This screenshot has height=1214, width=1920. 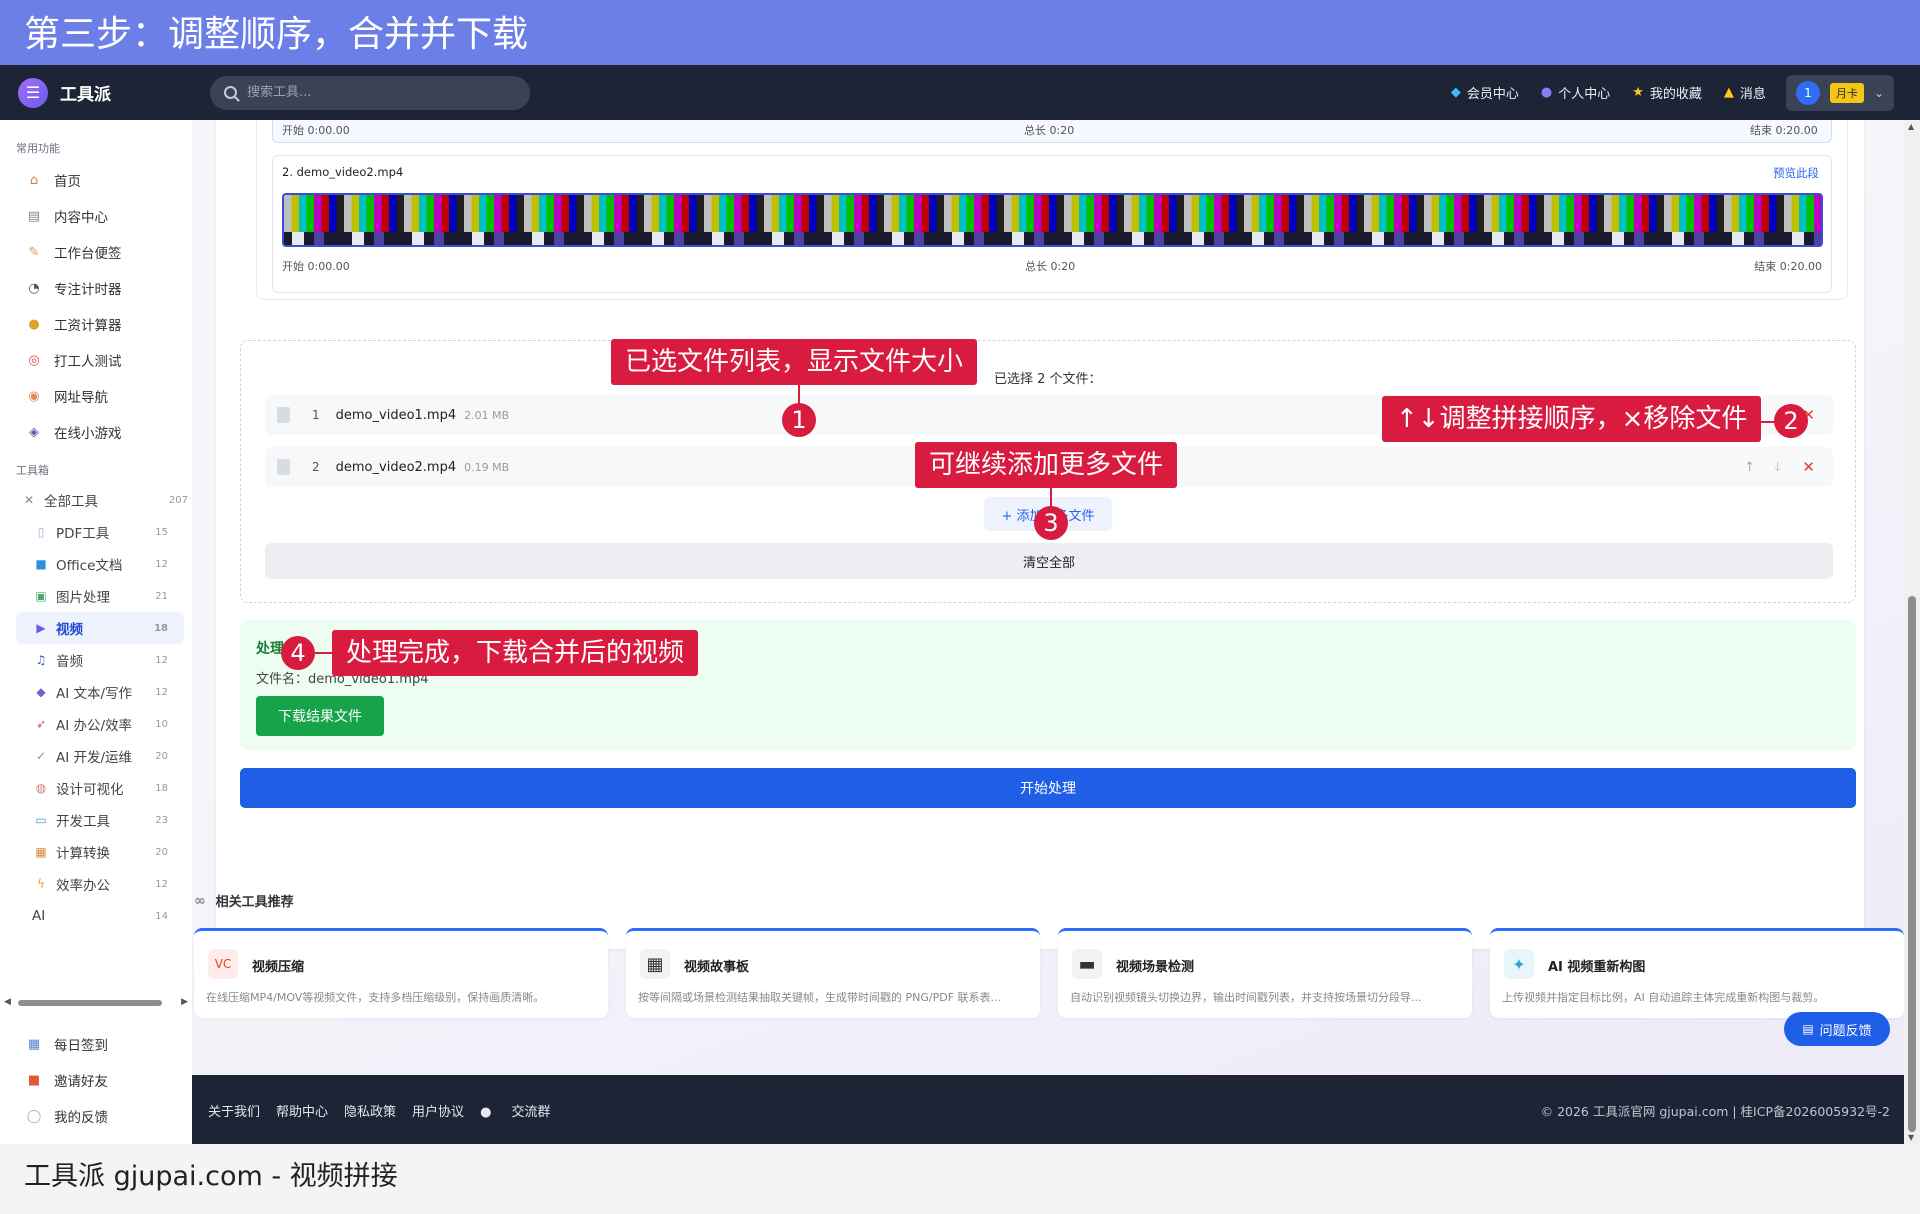 What do you see at coordinates (88, 290) in the screenshot?
I see `sidebar-item-label: 专注计时器` at bounding box center [88, 290].